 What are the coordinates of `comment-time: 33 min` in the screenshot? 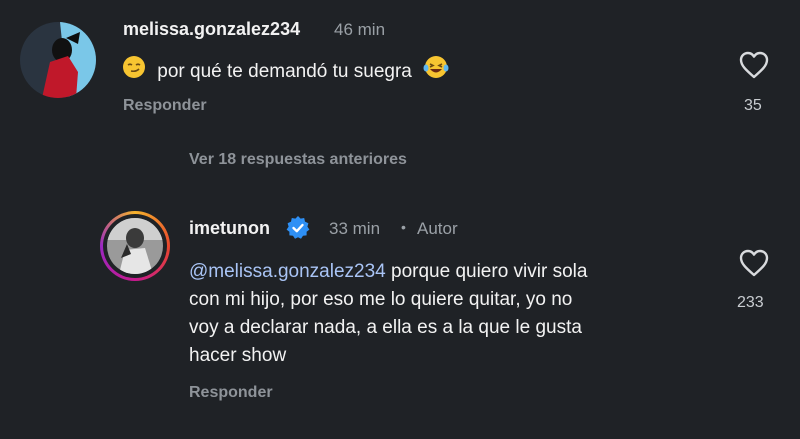 It's located at (355, 228).